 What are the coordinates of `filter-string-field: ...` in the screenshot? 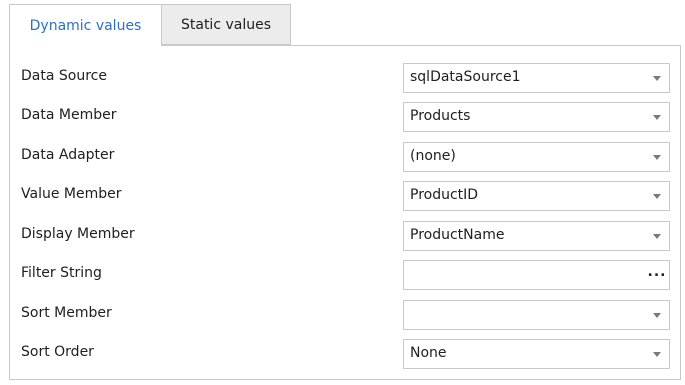 It's located at (536, 275).